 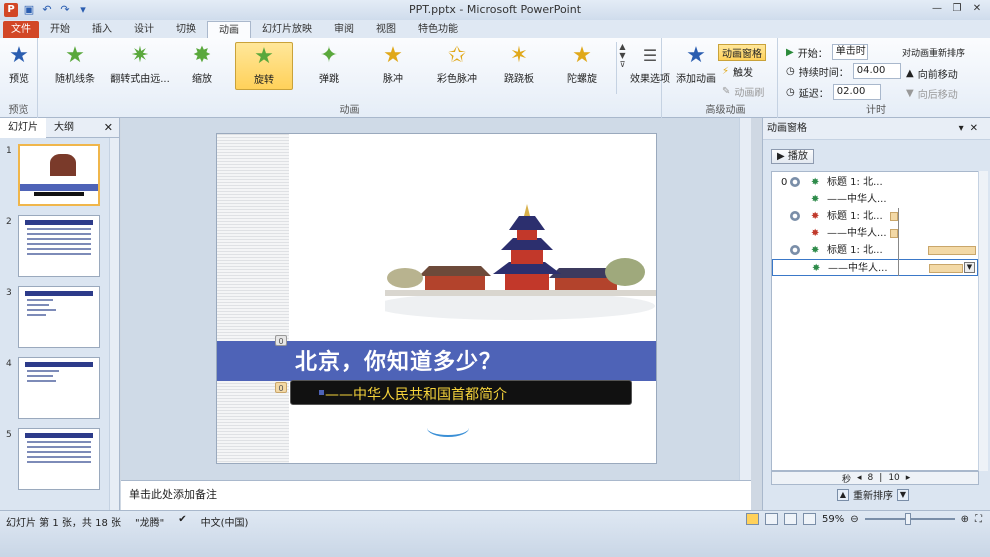 What do you see at coordinates (114, 324) in the screenshot?
I see `slides-scrollbar` at bounding box center [114, 324].